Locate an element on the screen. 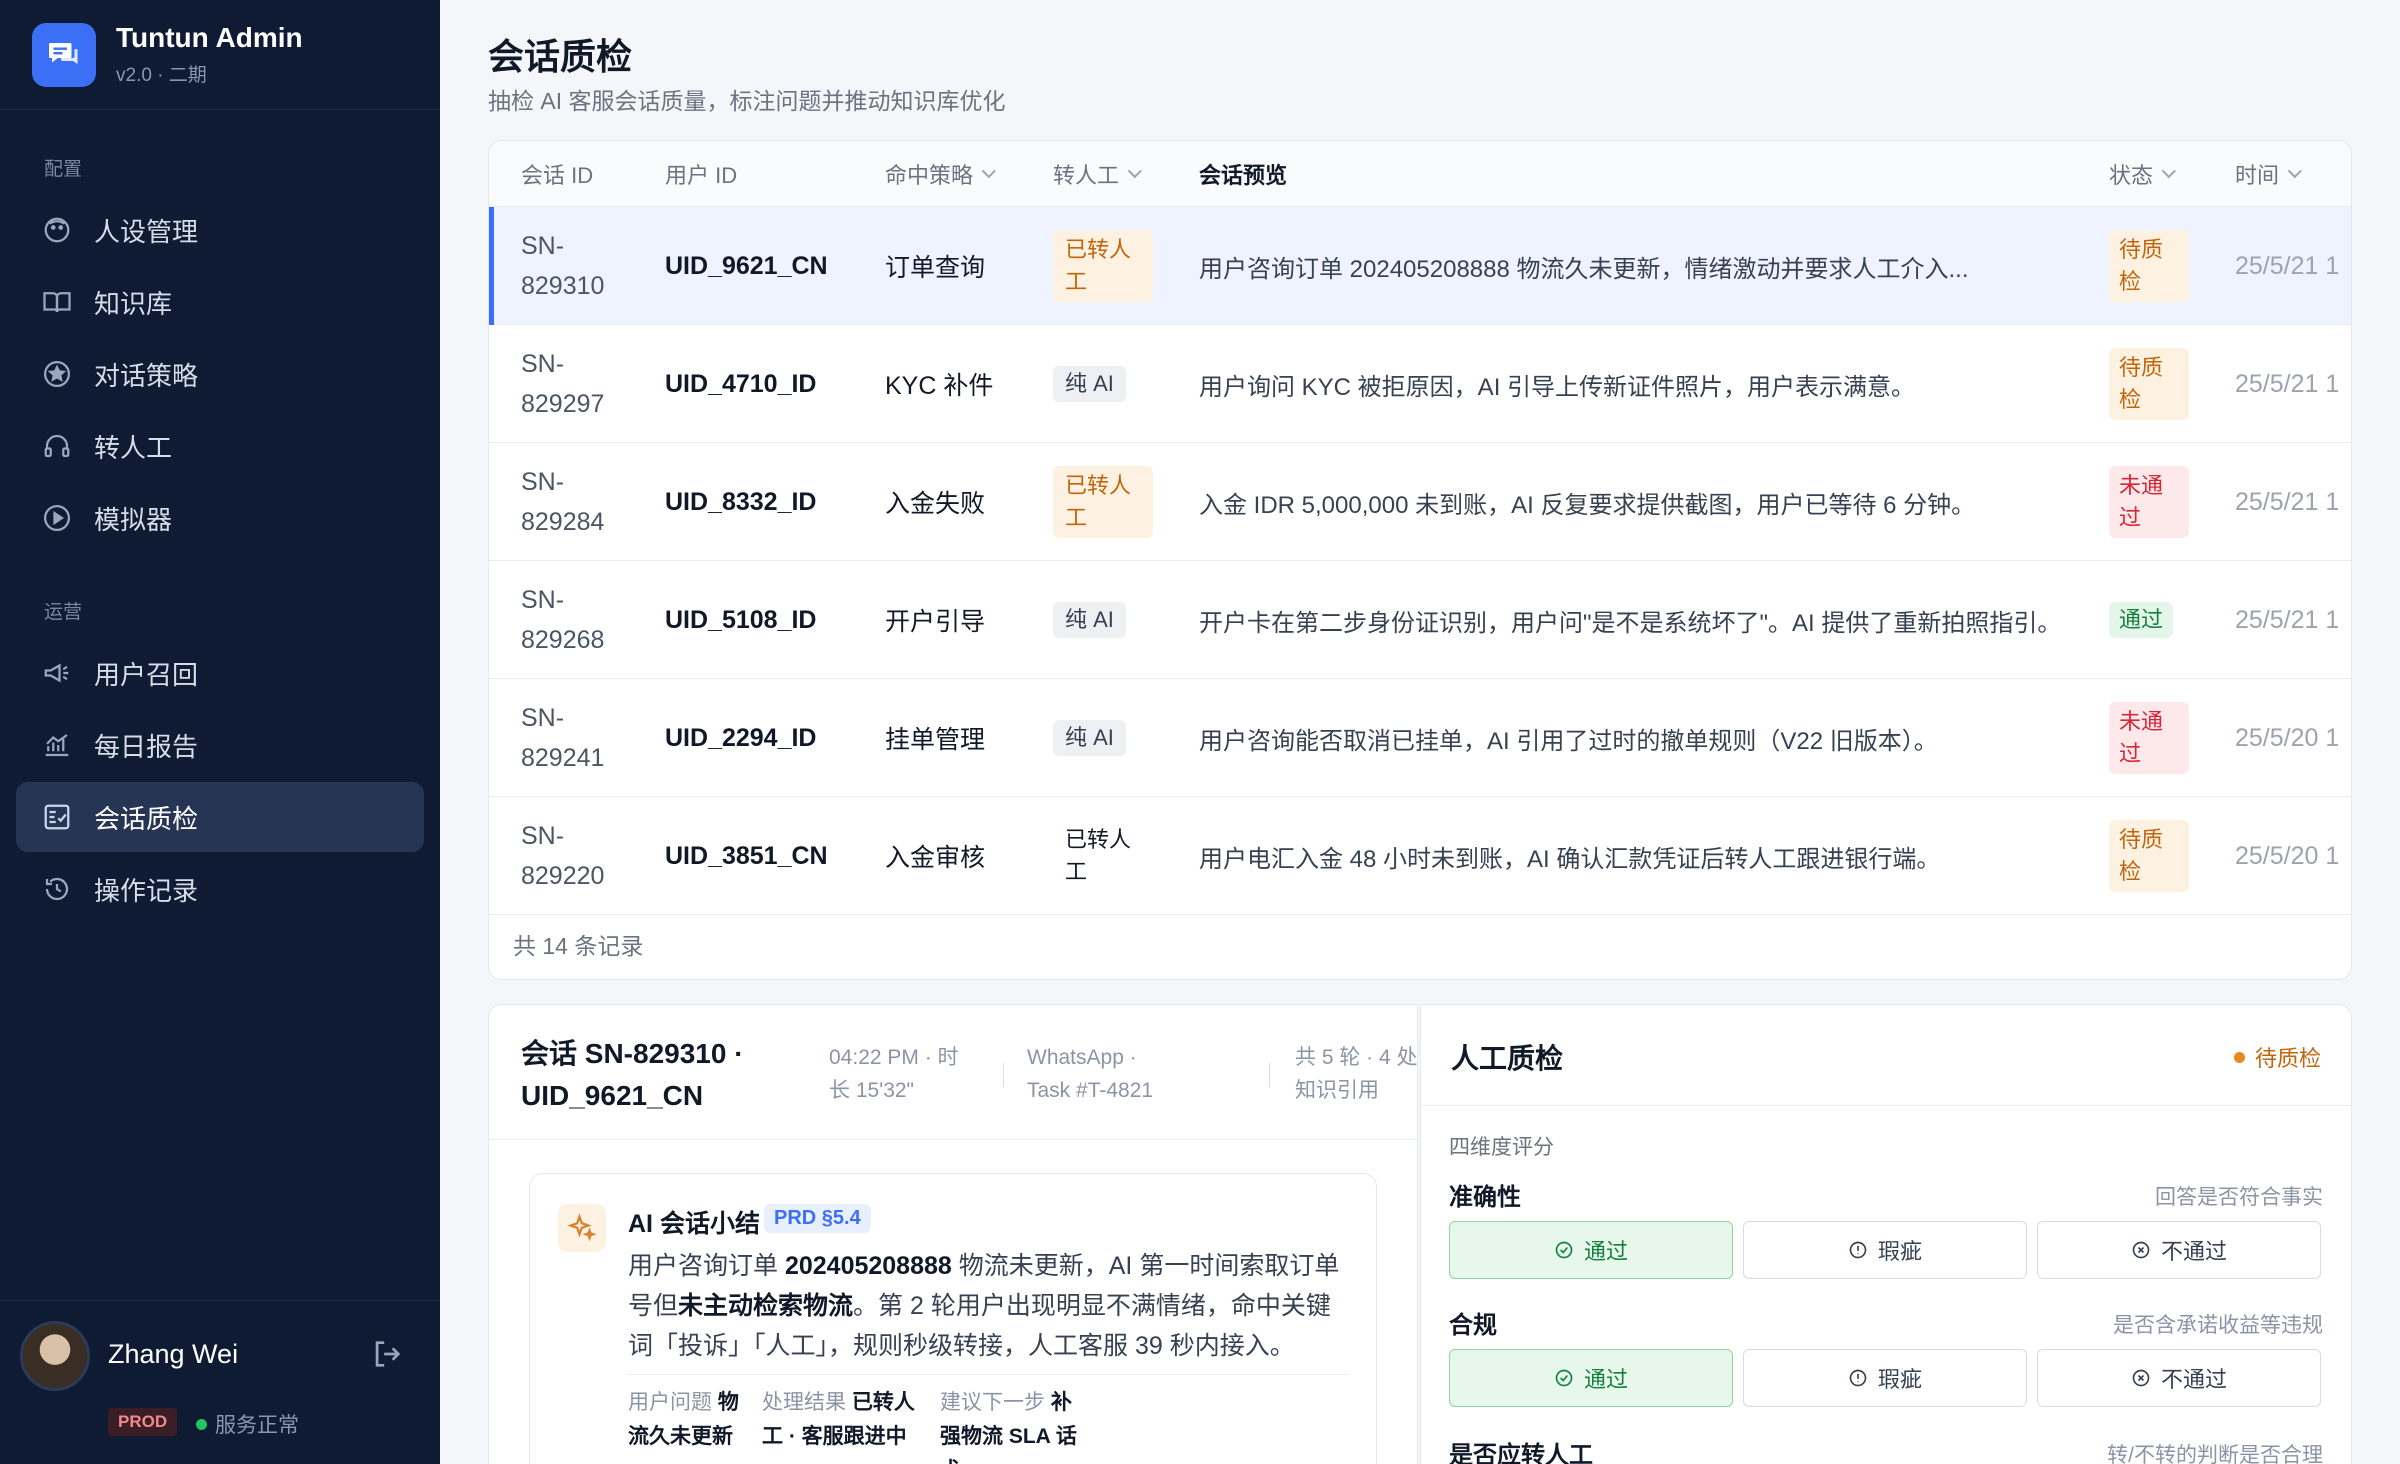 The height and width of the screenshot is (1464, 2400). logout-icon is located at coordinates (388, 1355).